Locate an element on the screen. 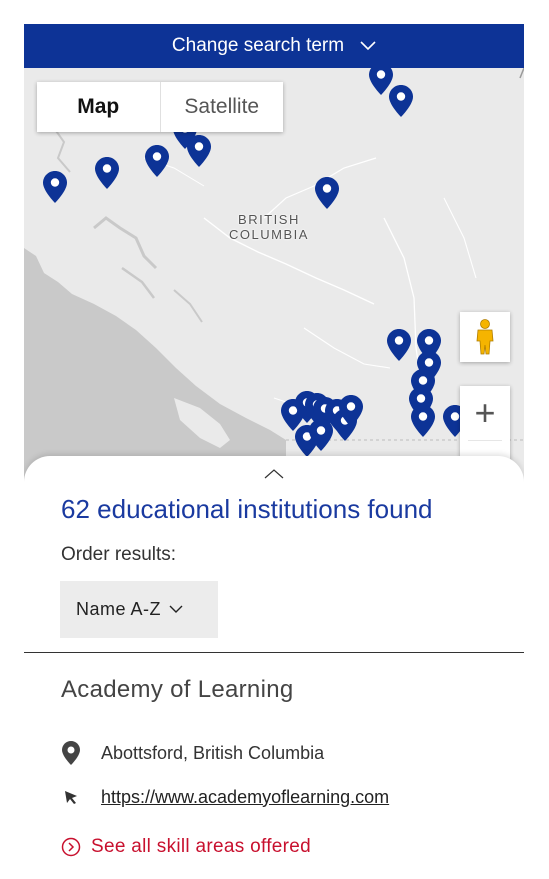 Image resolution: width=549 pixels, height=879 pixels. institution-url-row: https://www.academyoflearning.com is located at coordinates (225, 797).